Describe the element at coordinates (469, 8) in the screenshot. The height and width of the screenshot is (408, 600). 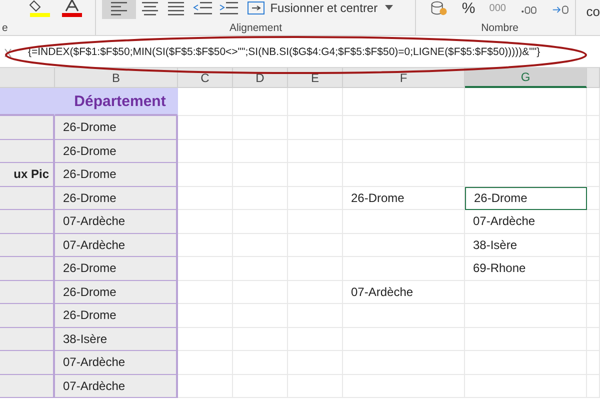
I see `percent-style-button: %` at that location.